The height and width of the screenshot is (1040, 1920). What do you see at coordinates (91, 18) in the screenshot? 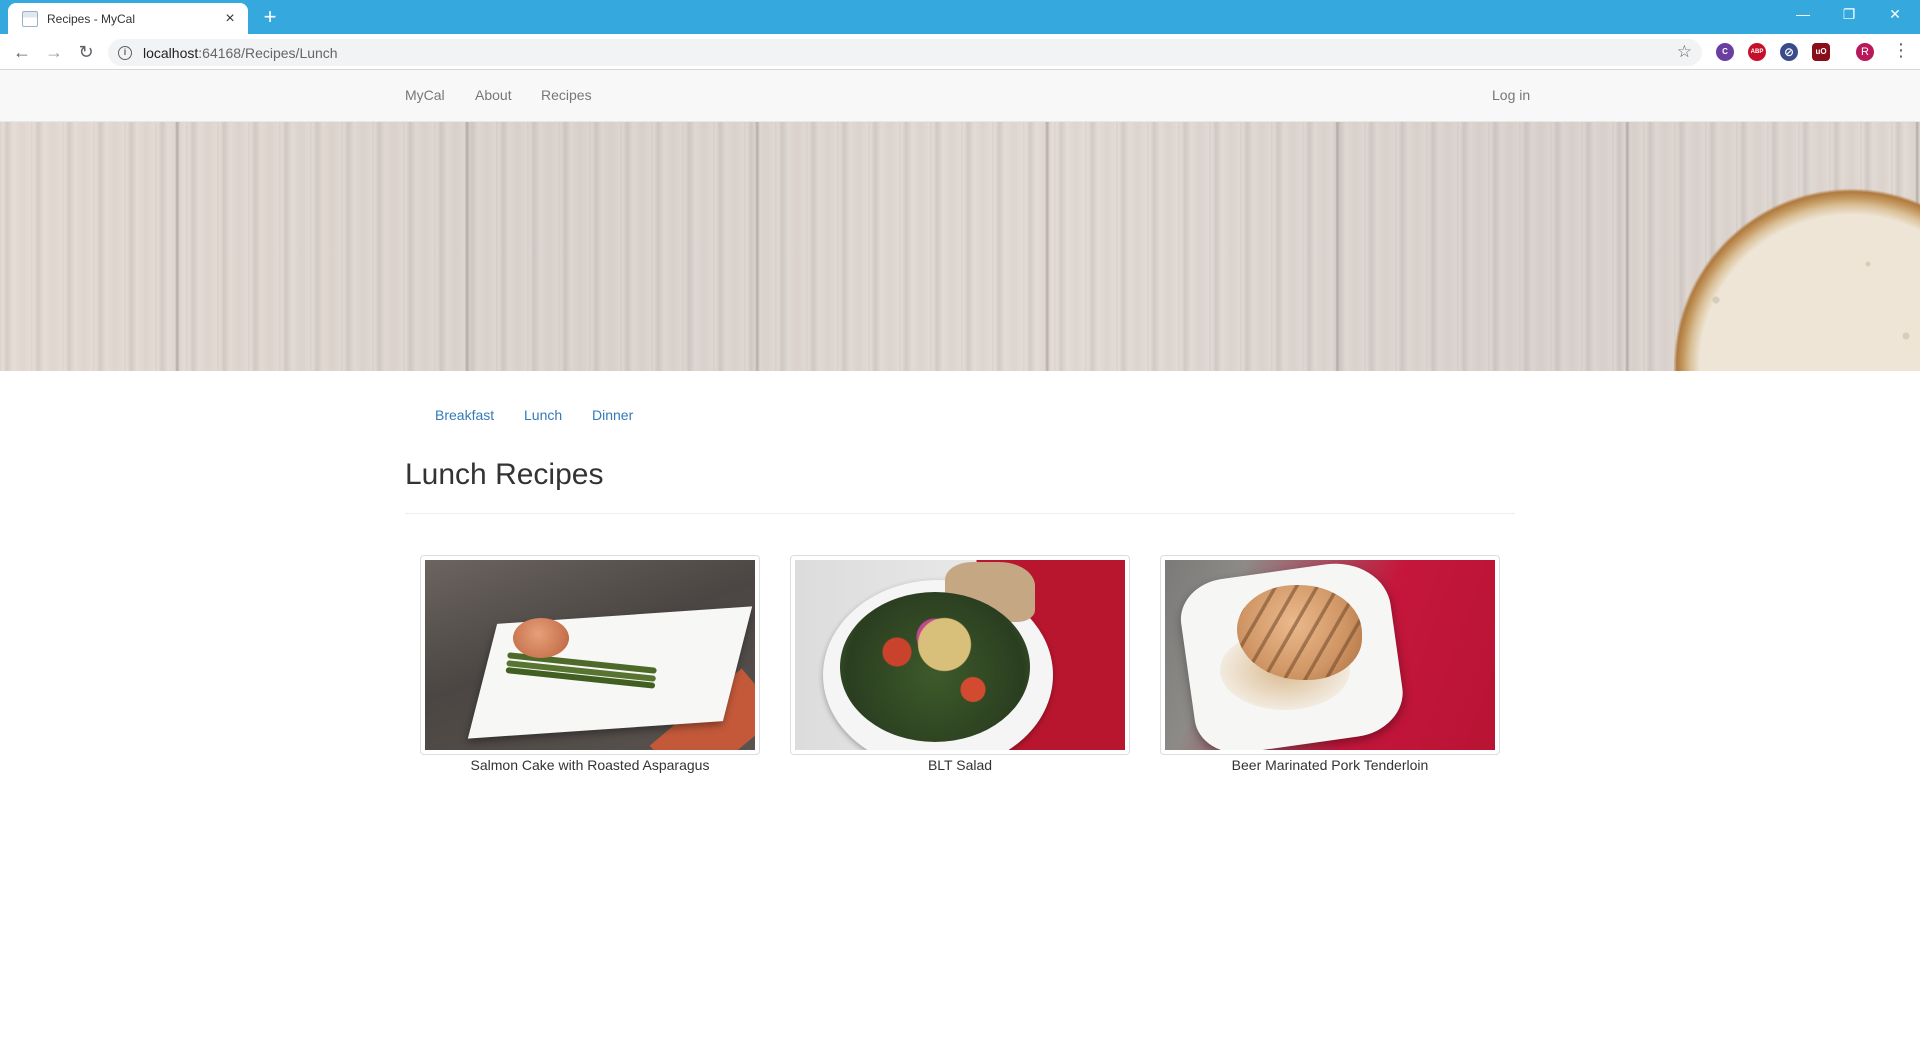
I see `tab-title: Recipes - MyCal` at bounding box center [91, 18].